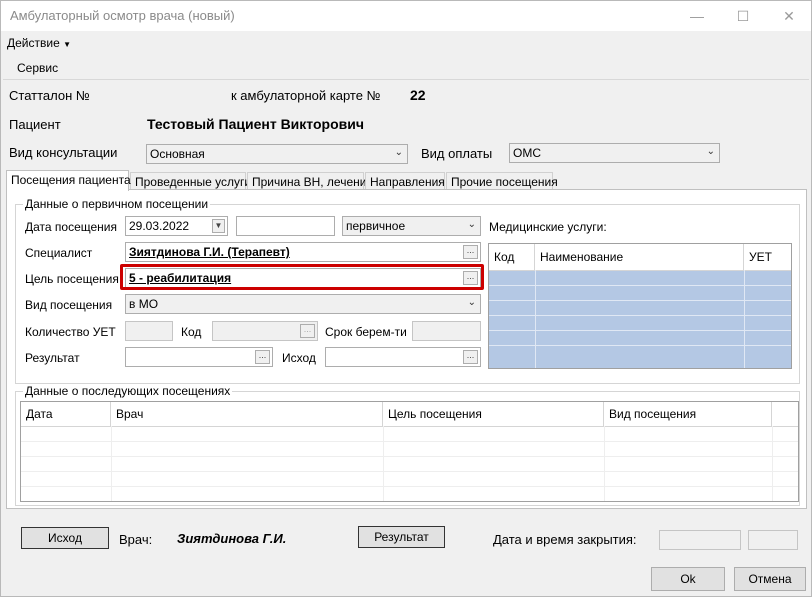 The width and height of the screenshot is (812, 597). I want to click on tab-services: Проведенные услуги, so click(190, 181).